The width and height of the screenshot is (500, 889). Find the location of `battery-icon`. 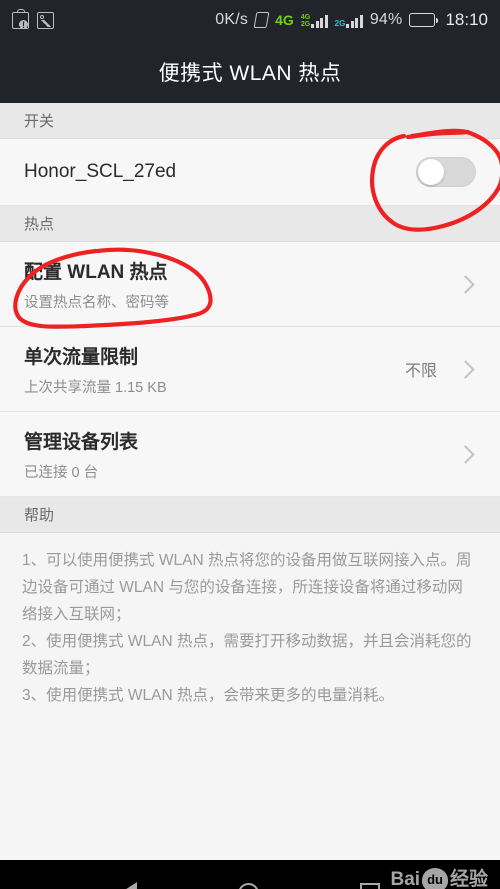

battery-icon is located at coordinates (424, 20).